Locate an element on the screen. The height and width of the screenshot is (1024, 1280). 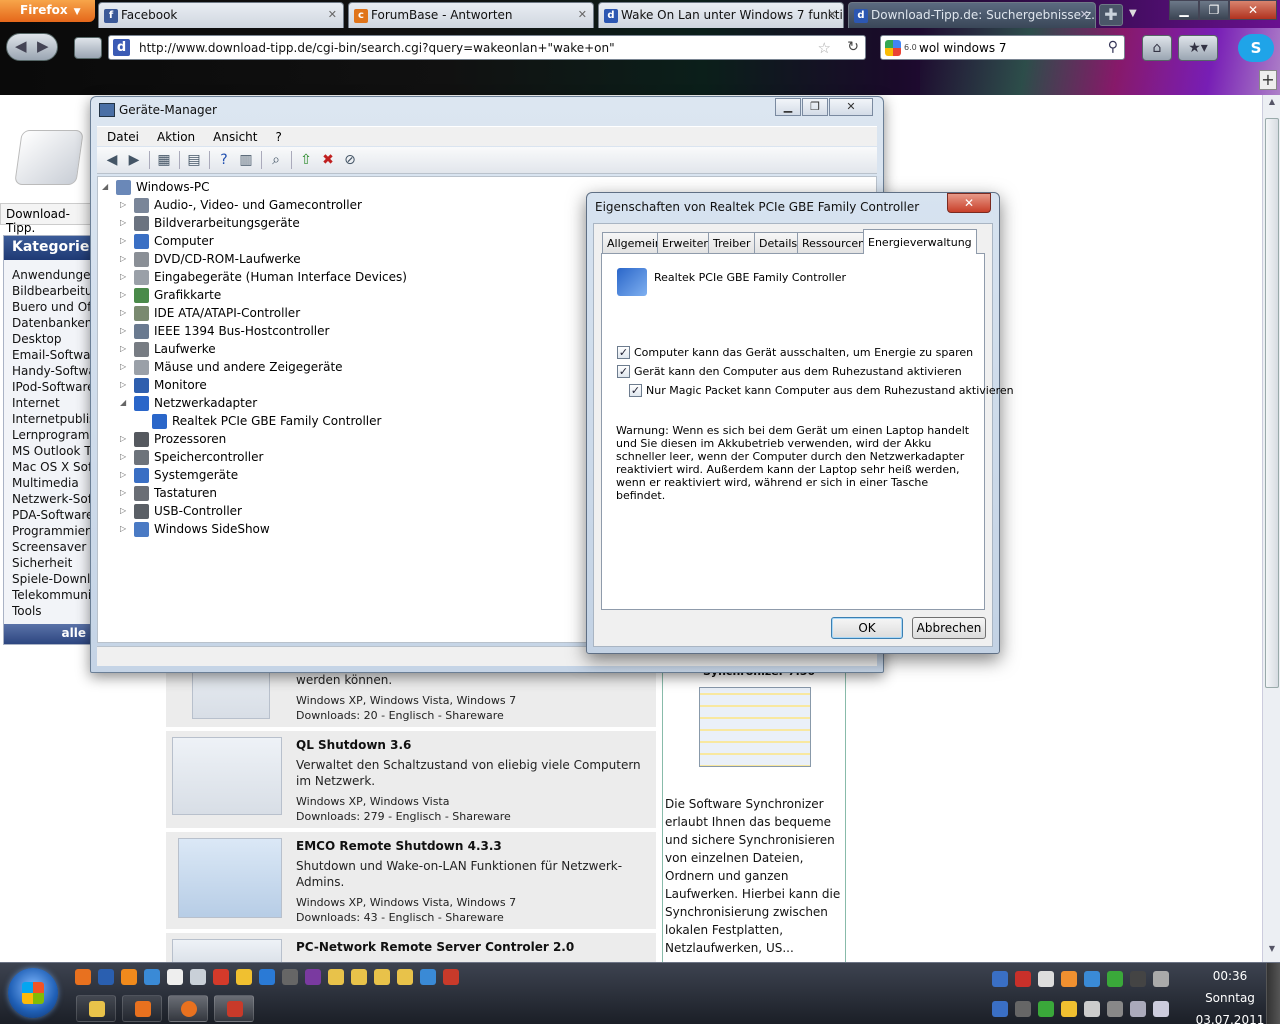
tab-treiber: Treiber is located at coordinates (732, 242).